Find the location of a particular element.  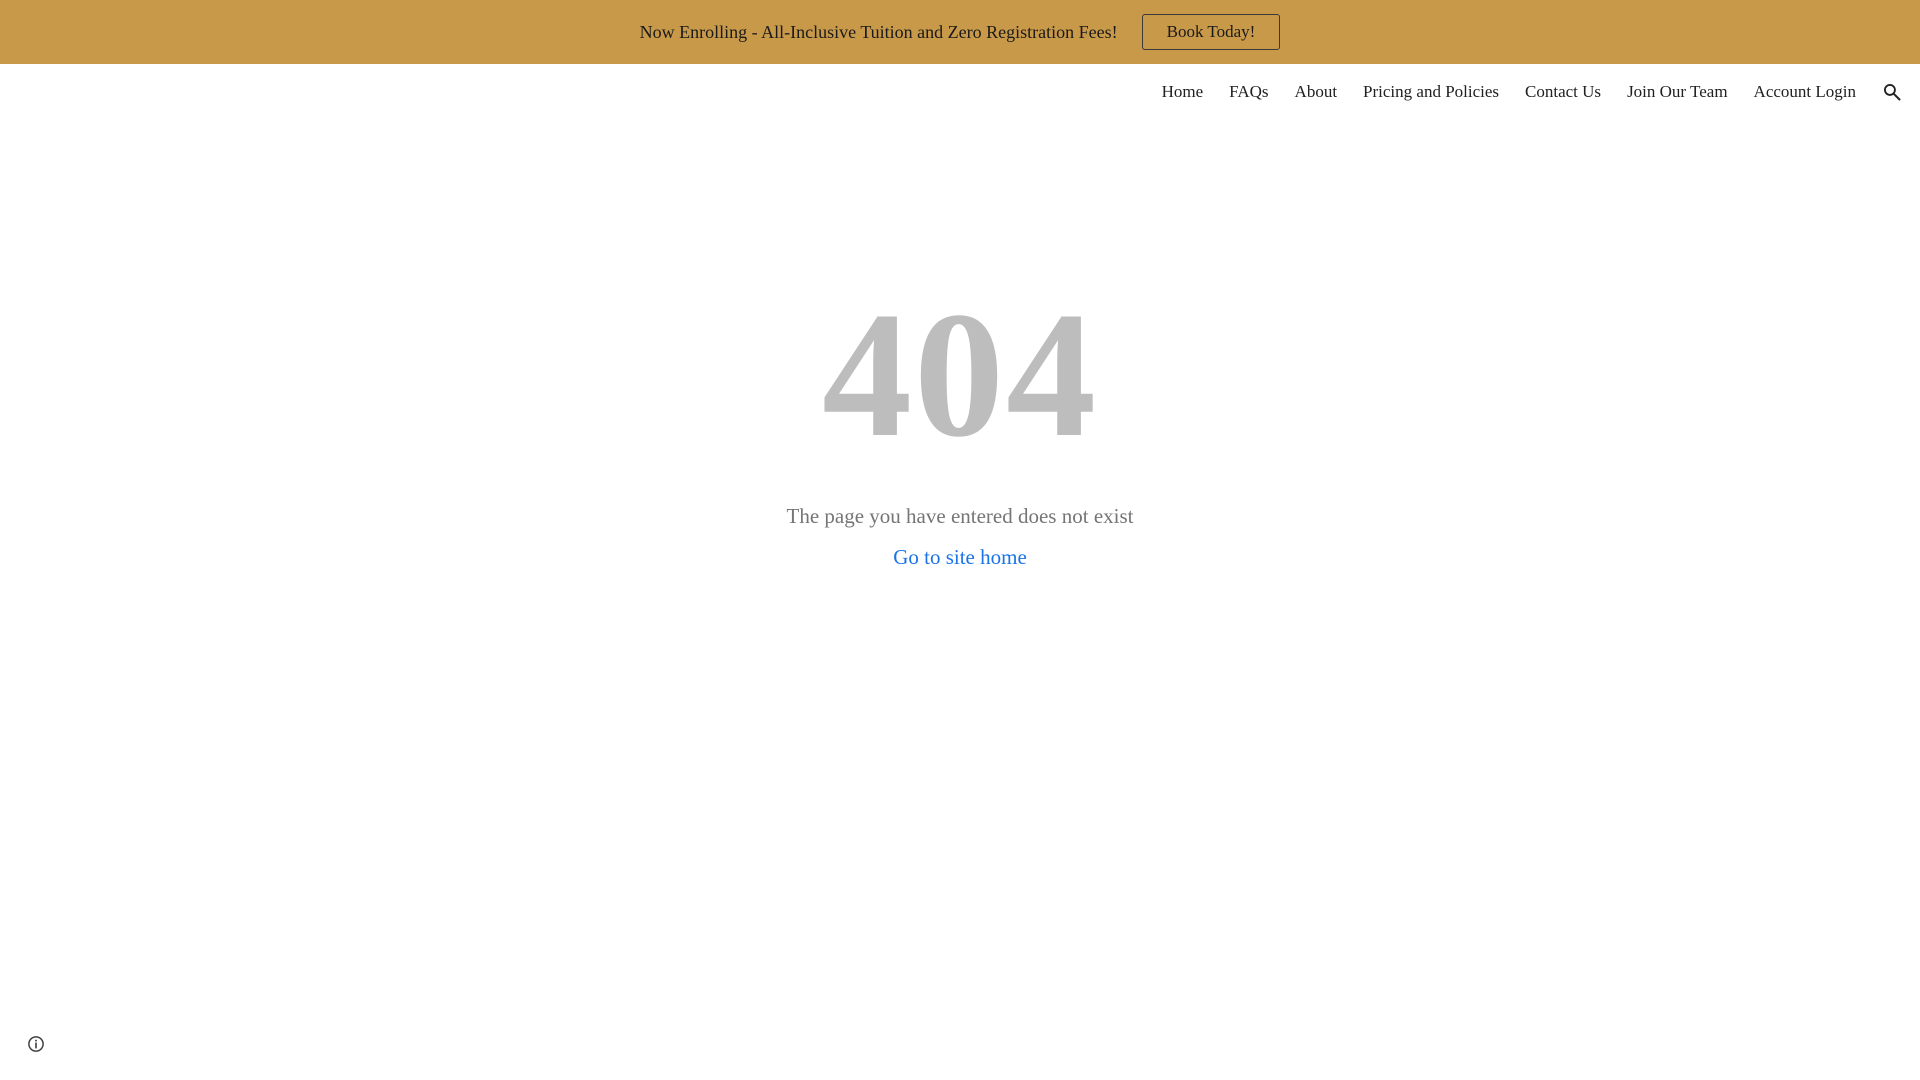

go-to-site-home-link: Go to site home is located at coordinates (960, 557).